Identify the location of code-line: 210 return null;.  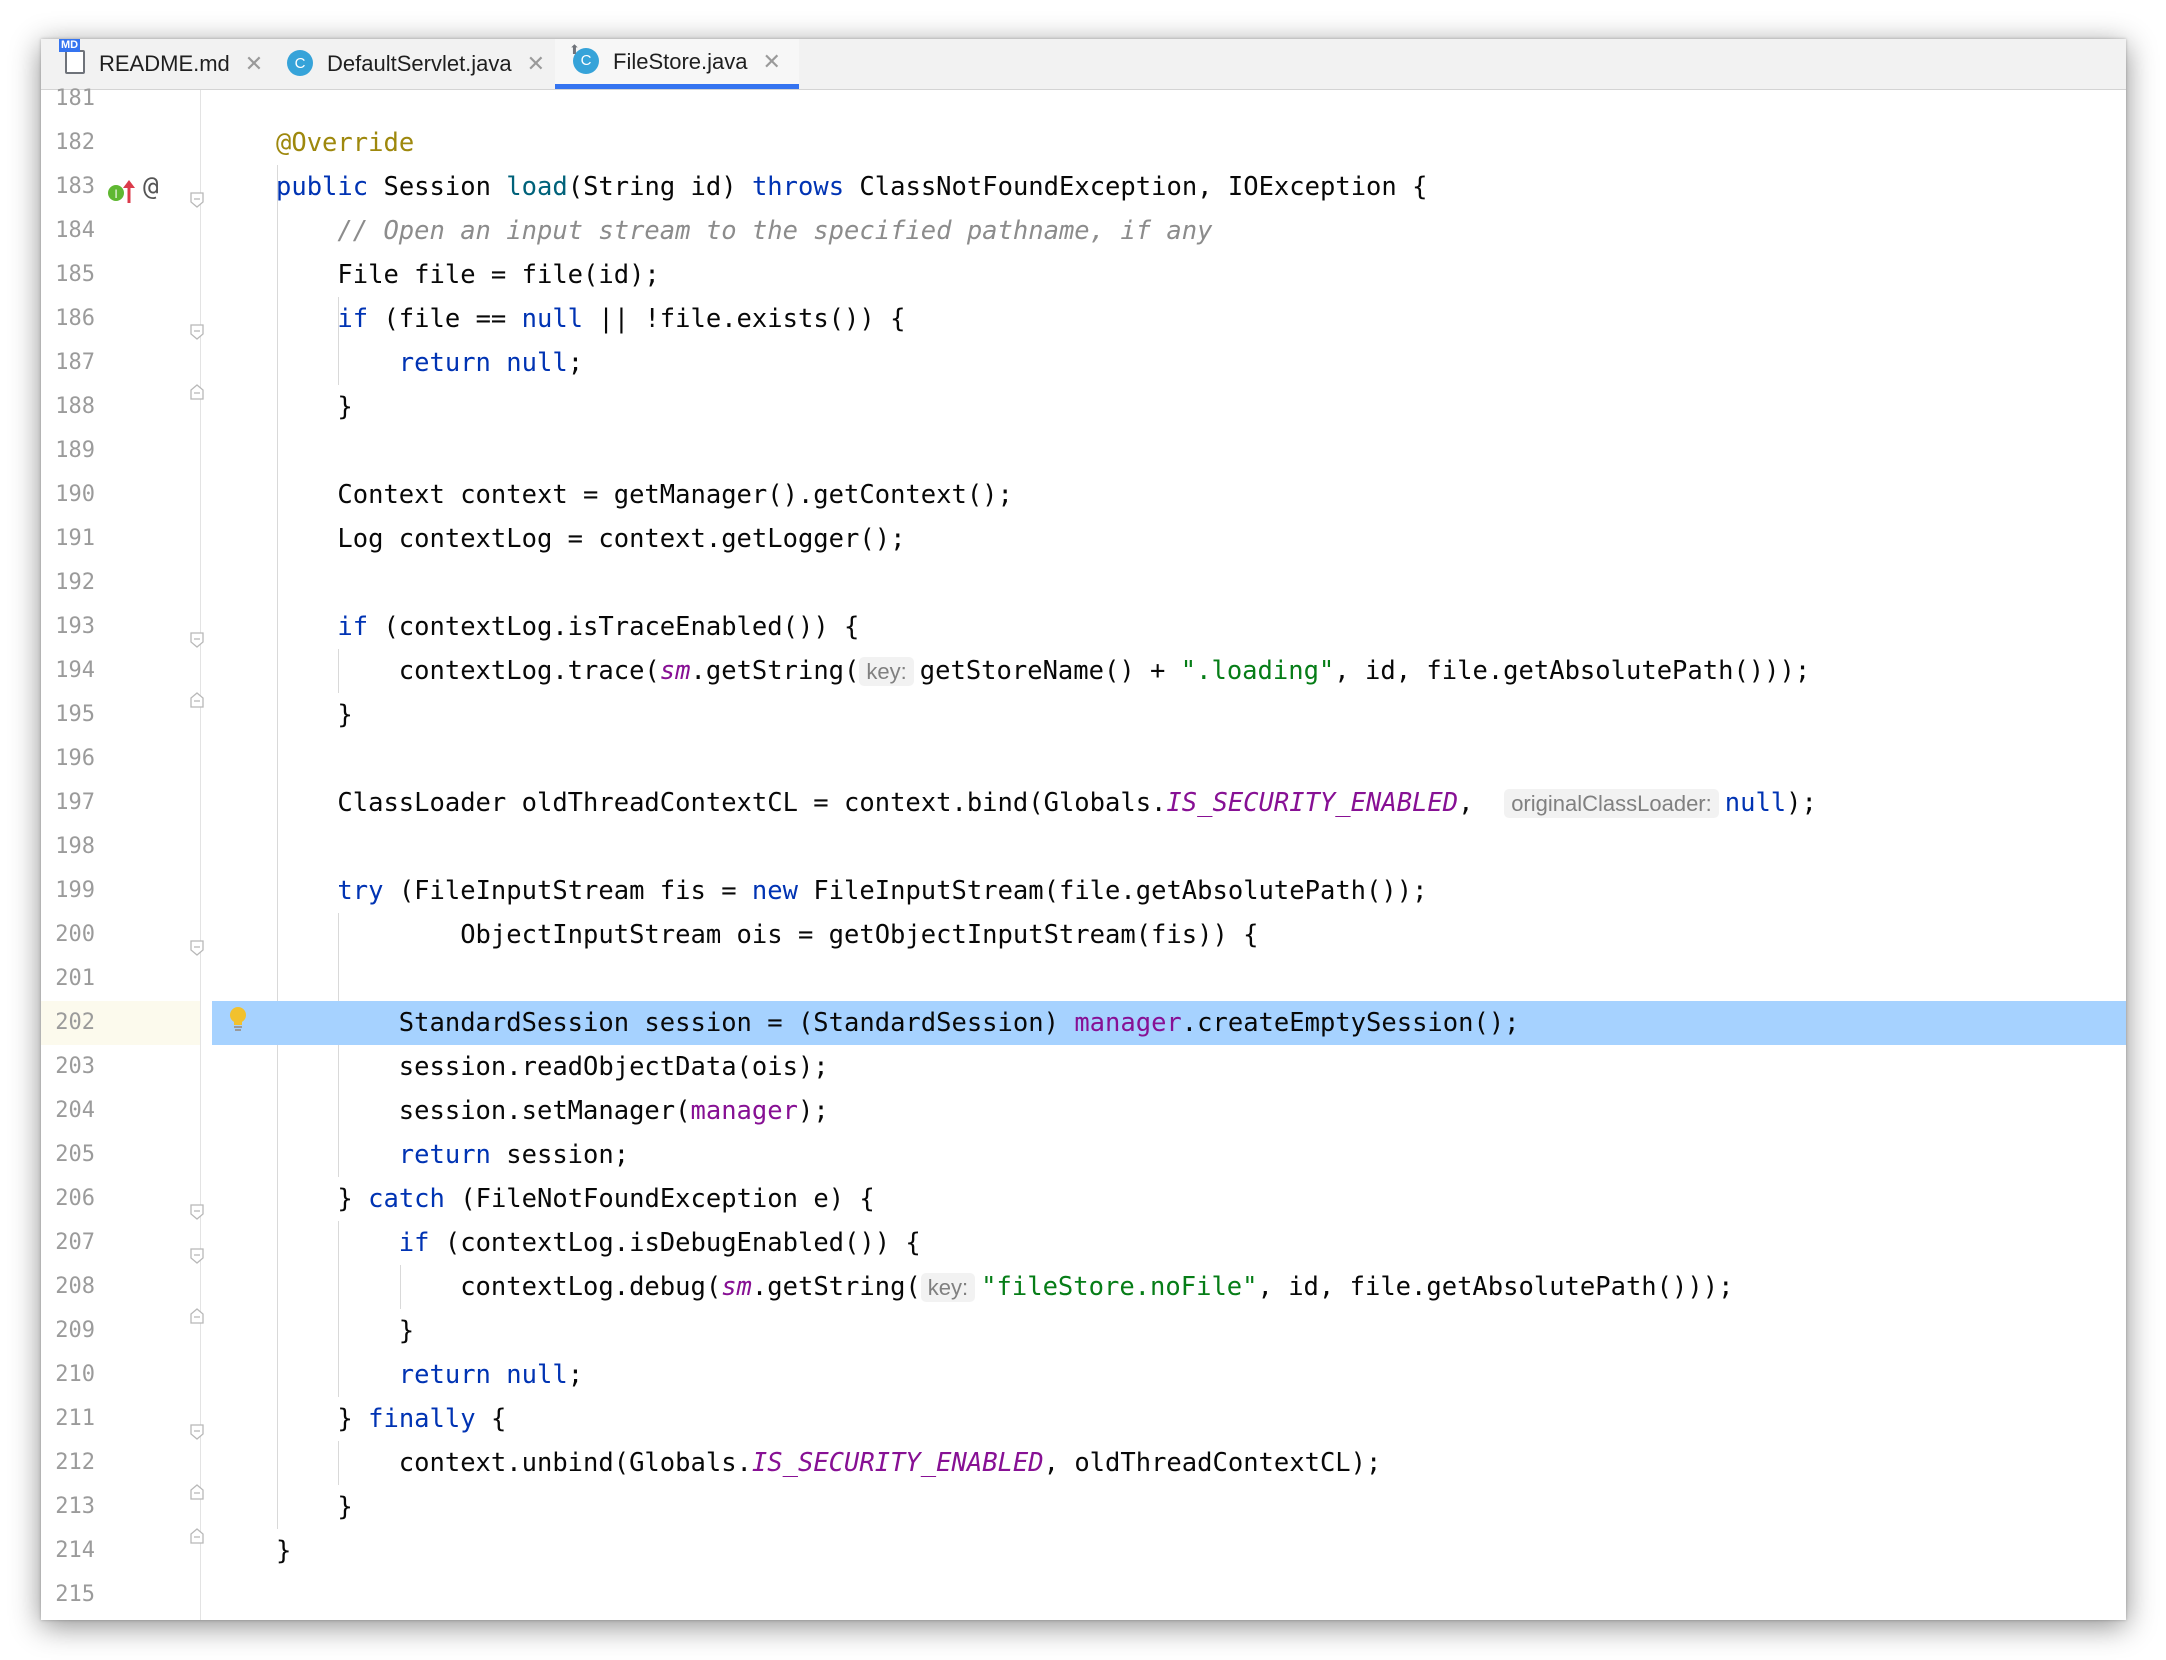
(1083, 1375).